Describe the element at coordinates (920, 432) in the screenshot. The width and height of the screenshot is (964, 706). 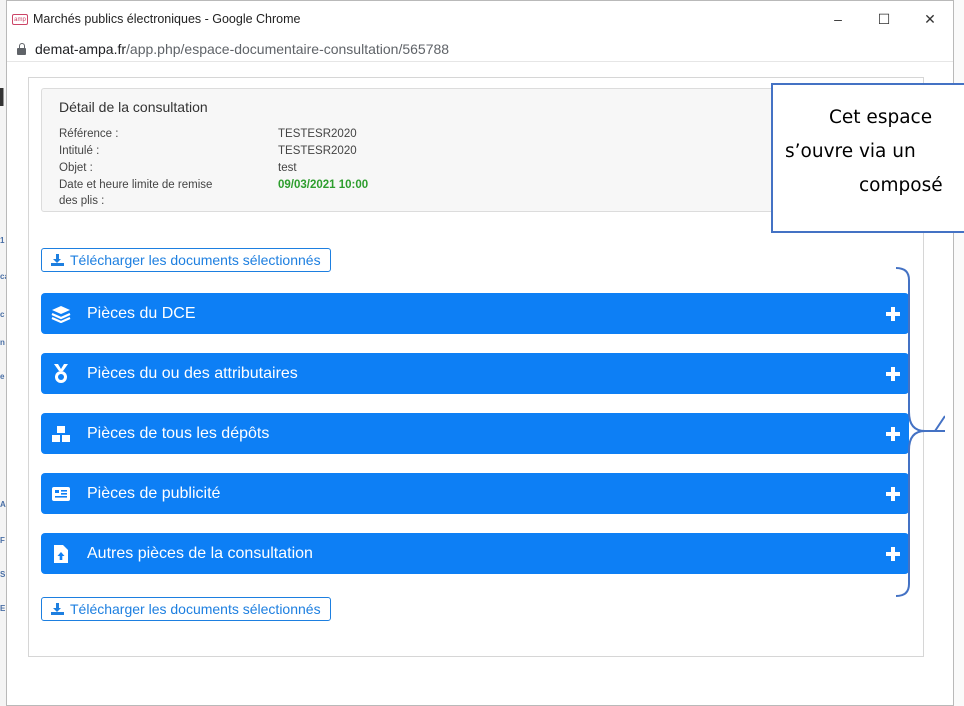
I see `callout-bracket` at that location.